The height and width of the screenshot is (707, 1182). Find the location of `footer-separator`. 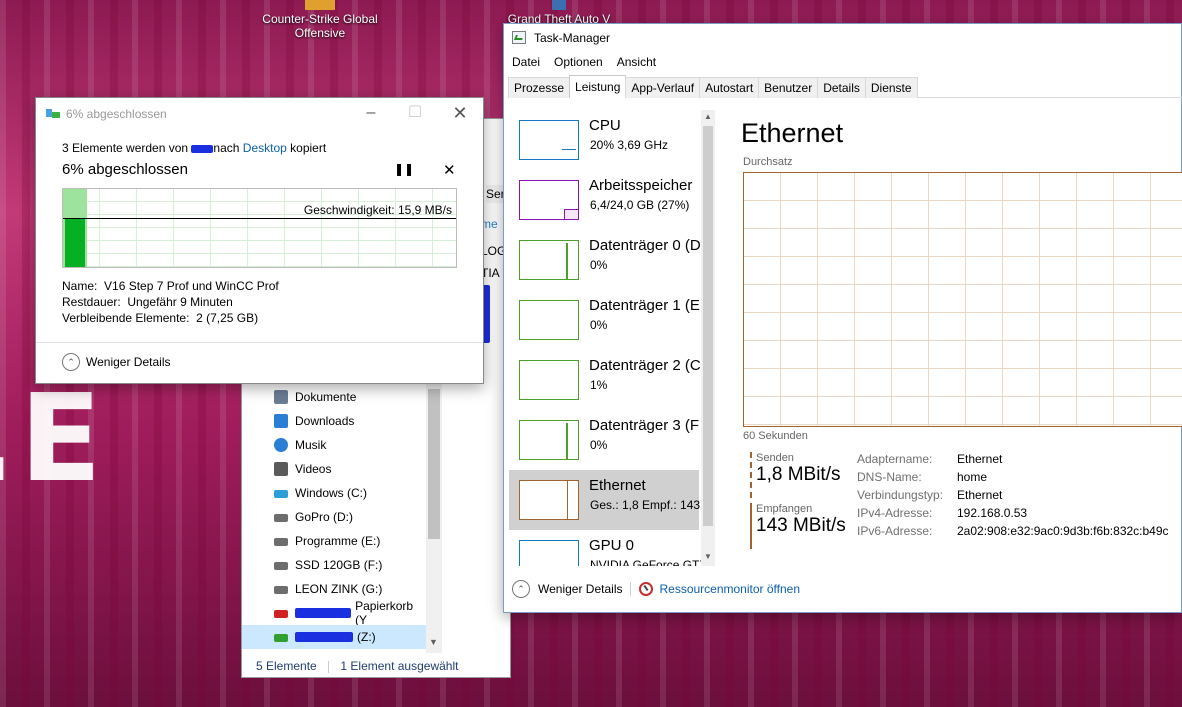

footer-separator is located at coordinates (631, 589).